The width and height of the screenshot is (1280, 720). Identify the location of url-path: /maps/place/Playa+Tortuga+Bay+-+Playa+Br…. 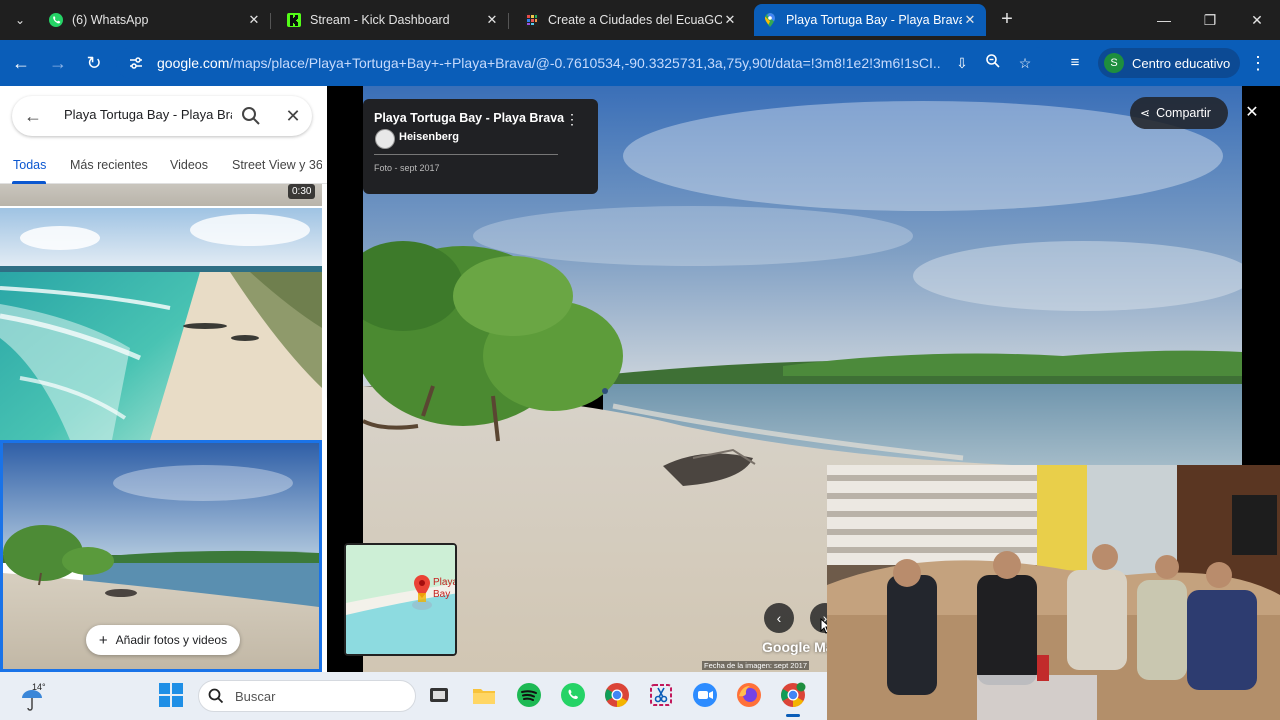
(585, 63).